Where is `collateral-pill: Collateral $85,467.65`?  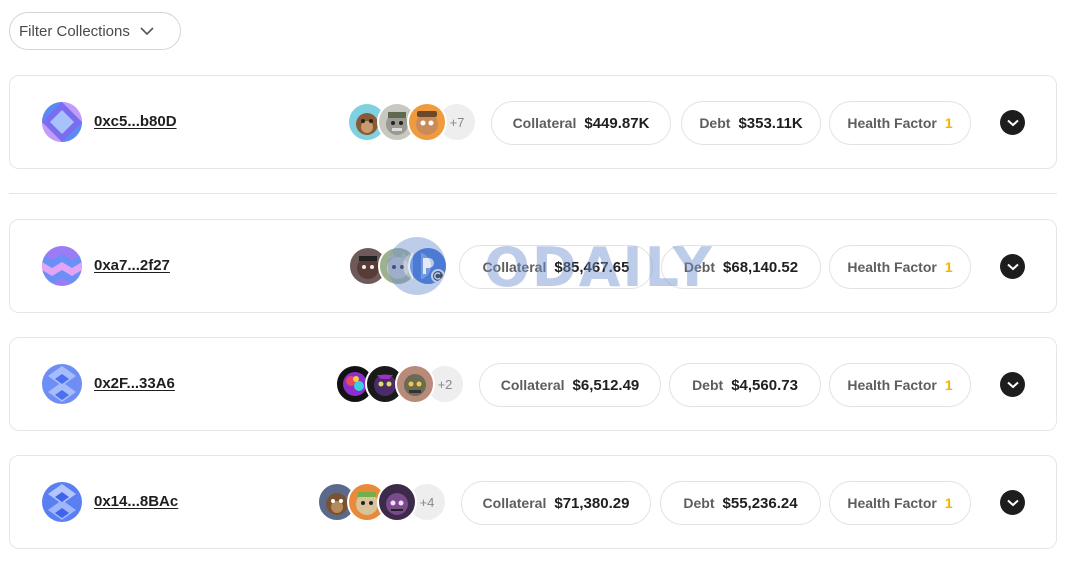 collateral-pill: Collateral $85,467.65 is located at coordinates (556, 267).